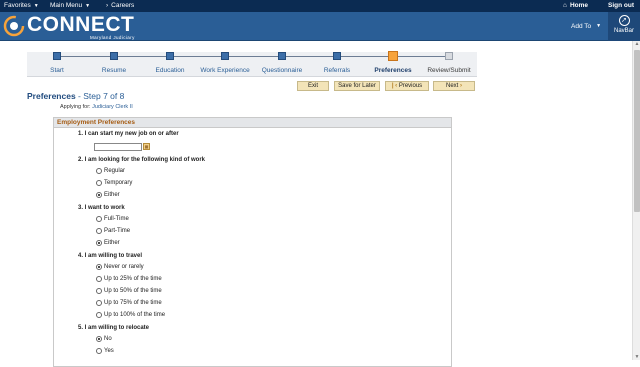  Describe the element at coordinates (118, 147) in the screenshot. I see `start-date-input` at that location.